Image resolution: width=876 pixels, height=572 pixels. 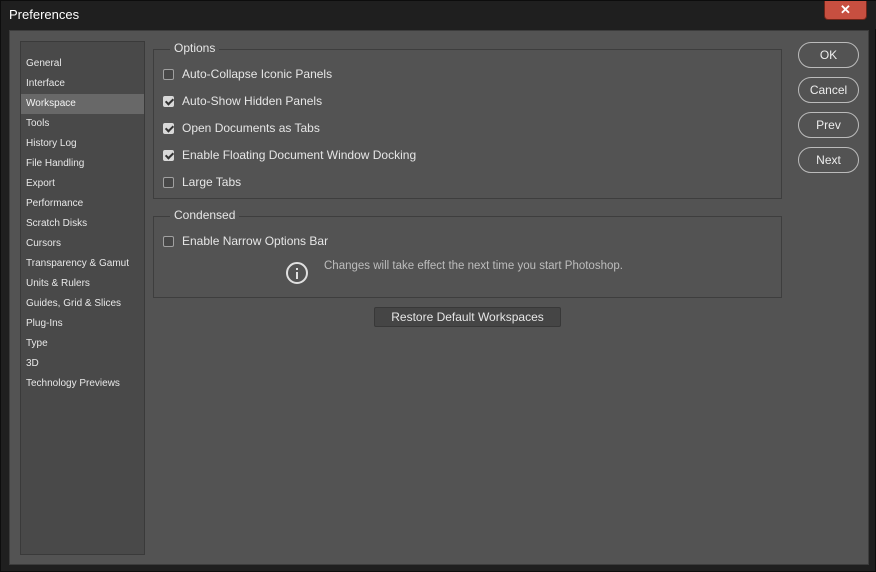 I want to click on large-tabs-option: Large Tabs, so click(x=202, y=182).